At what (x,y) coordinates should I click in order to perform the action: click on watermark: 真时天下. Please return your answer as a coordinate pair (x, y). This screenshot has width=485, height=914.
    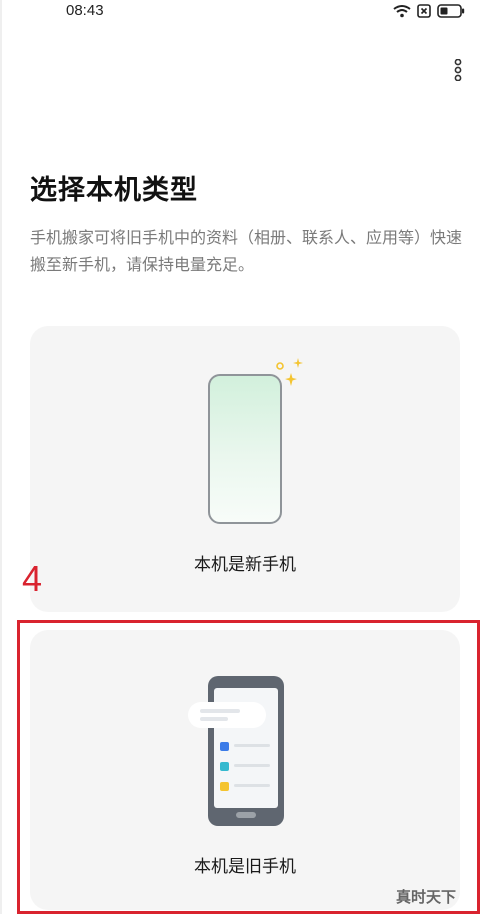
    Looking at the image, I should click on (426, 897).